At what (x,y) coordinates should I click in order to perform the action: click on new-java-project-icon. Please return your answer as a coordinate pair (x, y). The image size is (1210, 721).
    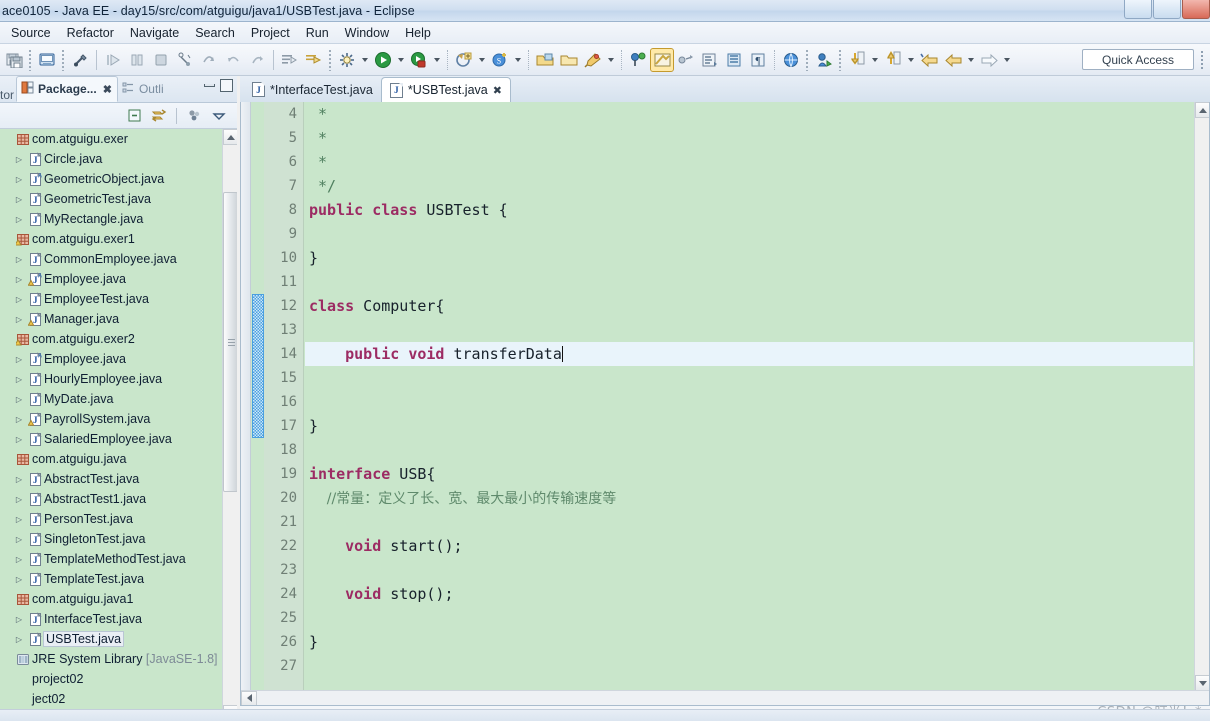
    Looking at the image, I should click on (47, 60).